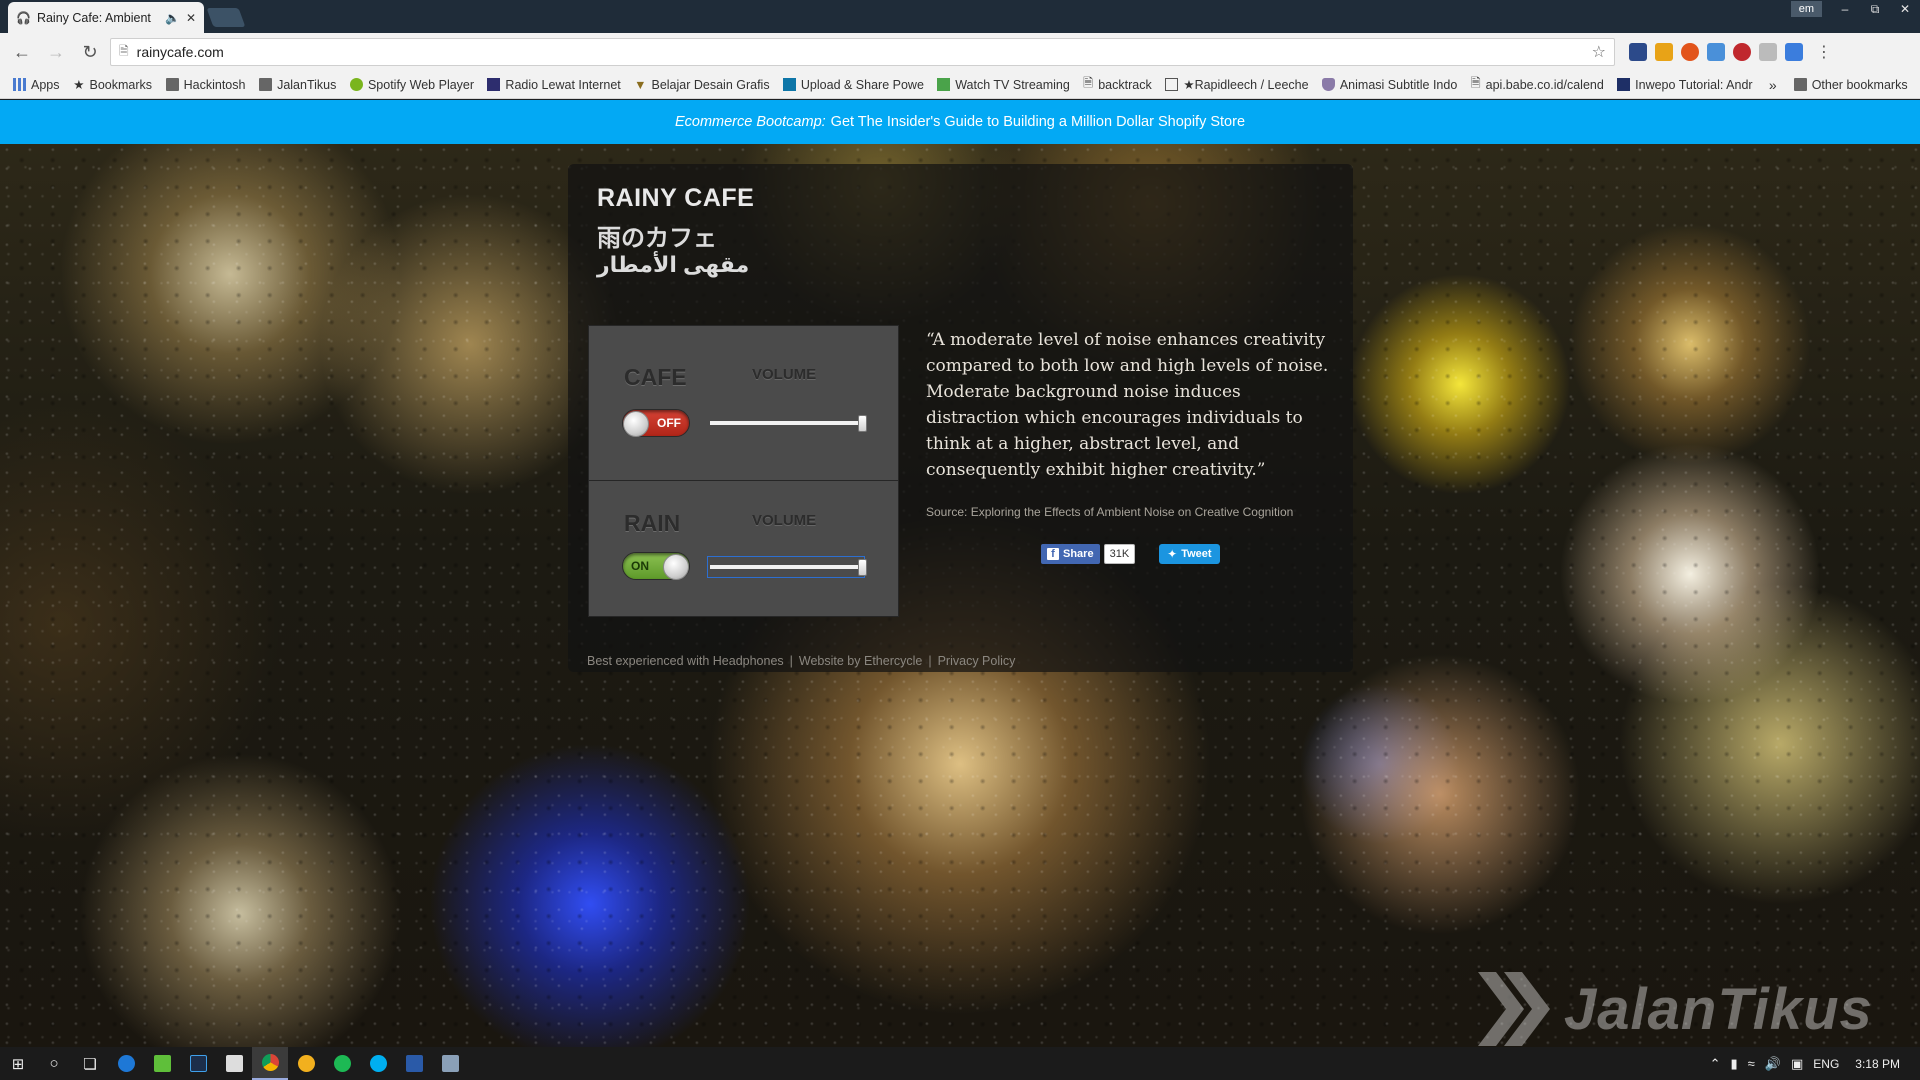 This screenshot has width=1920, height=1080. Describe the element at coordinates (226, 17) in the screenshot. I see `new-tab-button` at that location.